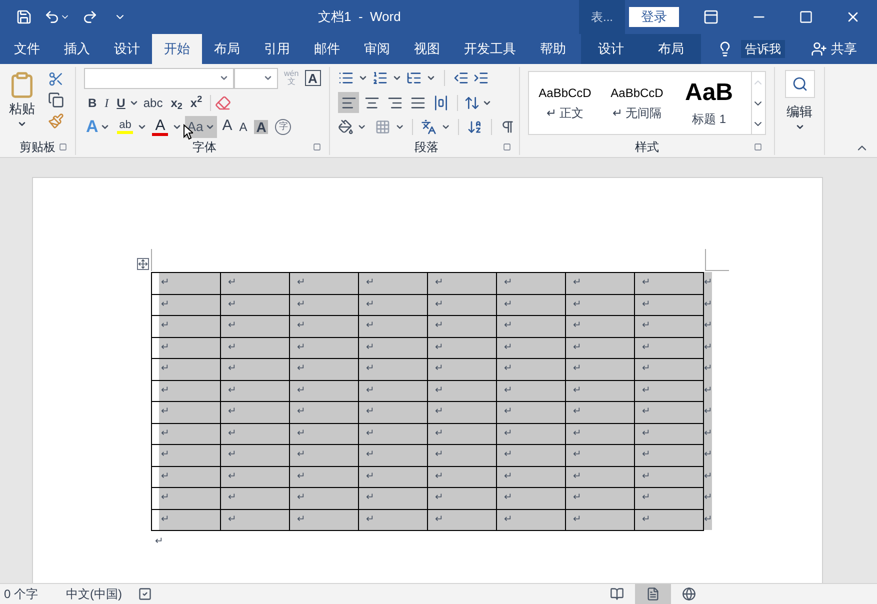 This screenshot has height=604, width=877. Describe the element at coordinates (653, 594) in the screenshot. I see `view-button` at that location.